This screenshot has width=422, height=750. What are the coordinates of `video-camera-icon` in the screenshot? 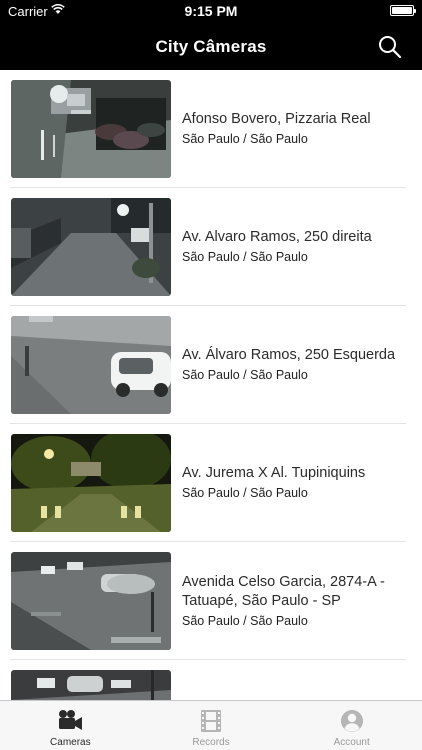 It's located at (71, 720).